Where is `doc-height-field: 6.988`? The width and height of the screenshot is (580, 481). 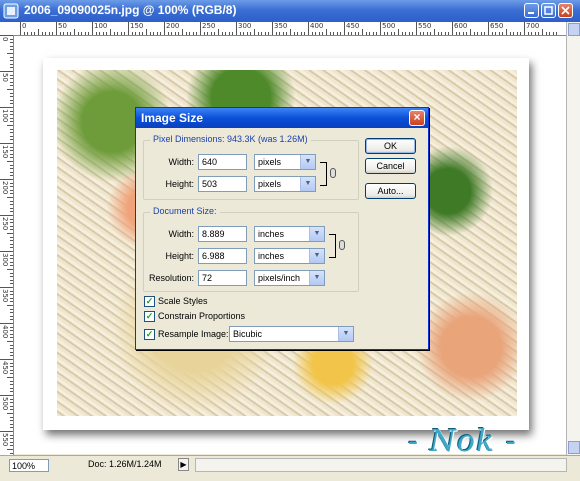 doc-height-field: 6.988 is located at coordinates (222, 256).